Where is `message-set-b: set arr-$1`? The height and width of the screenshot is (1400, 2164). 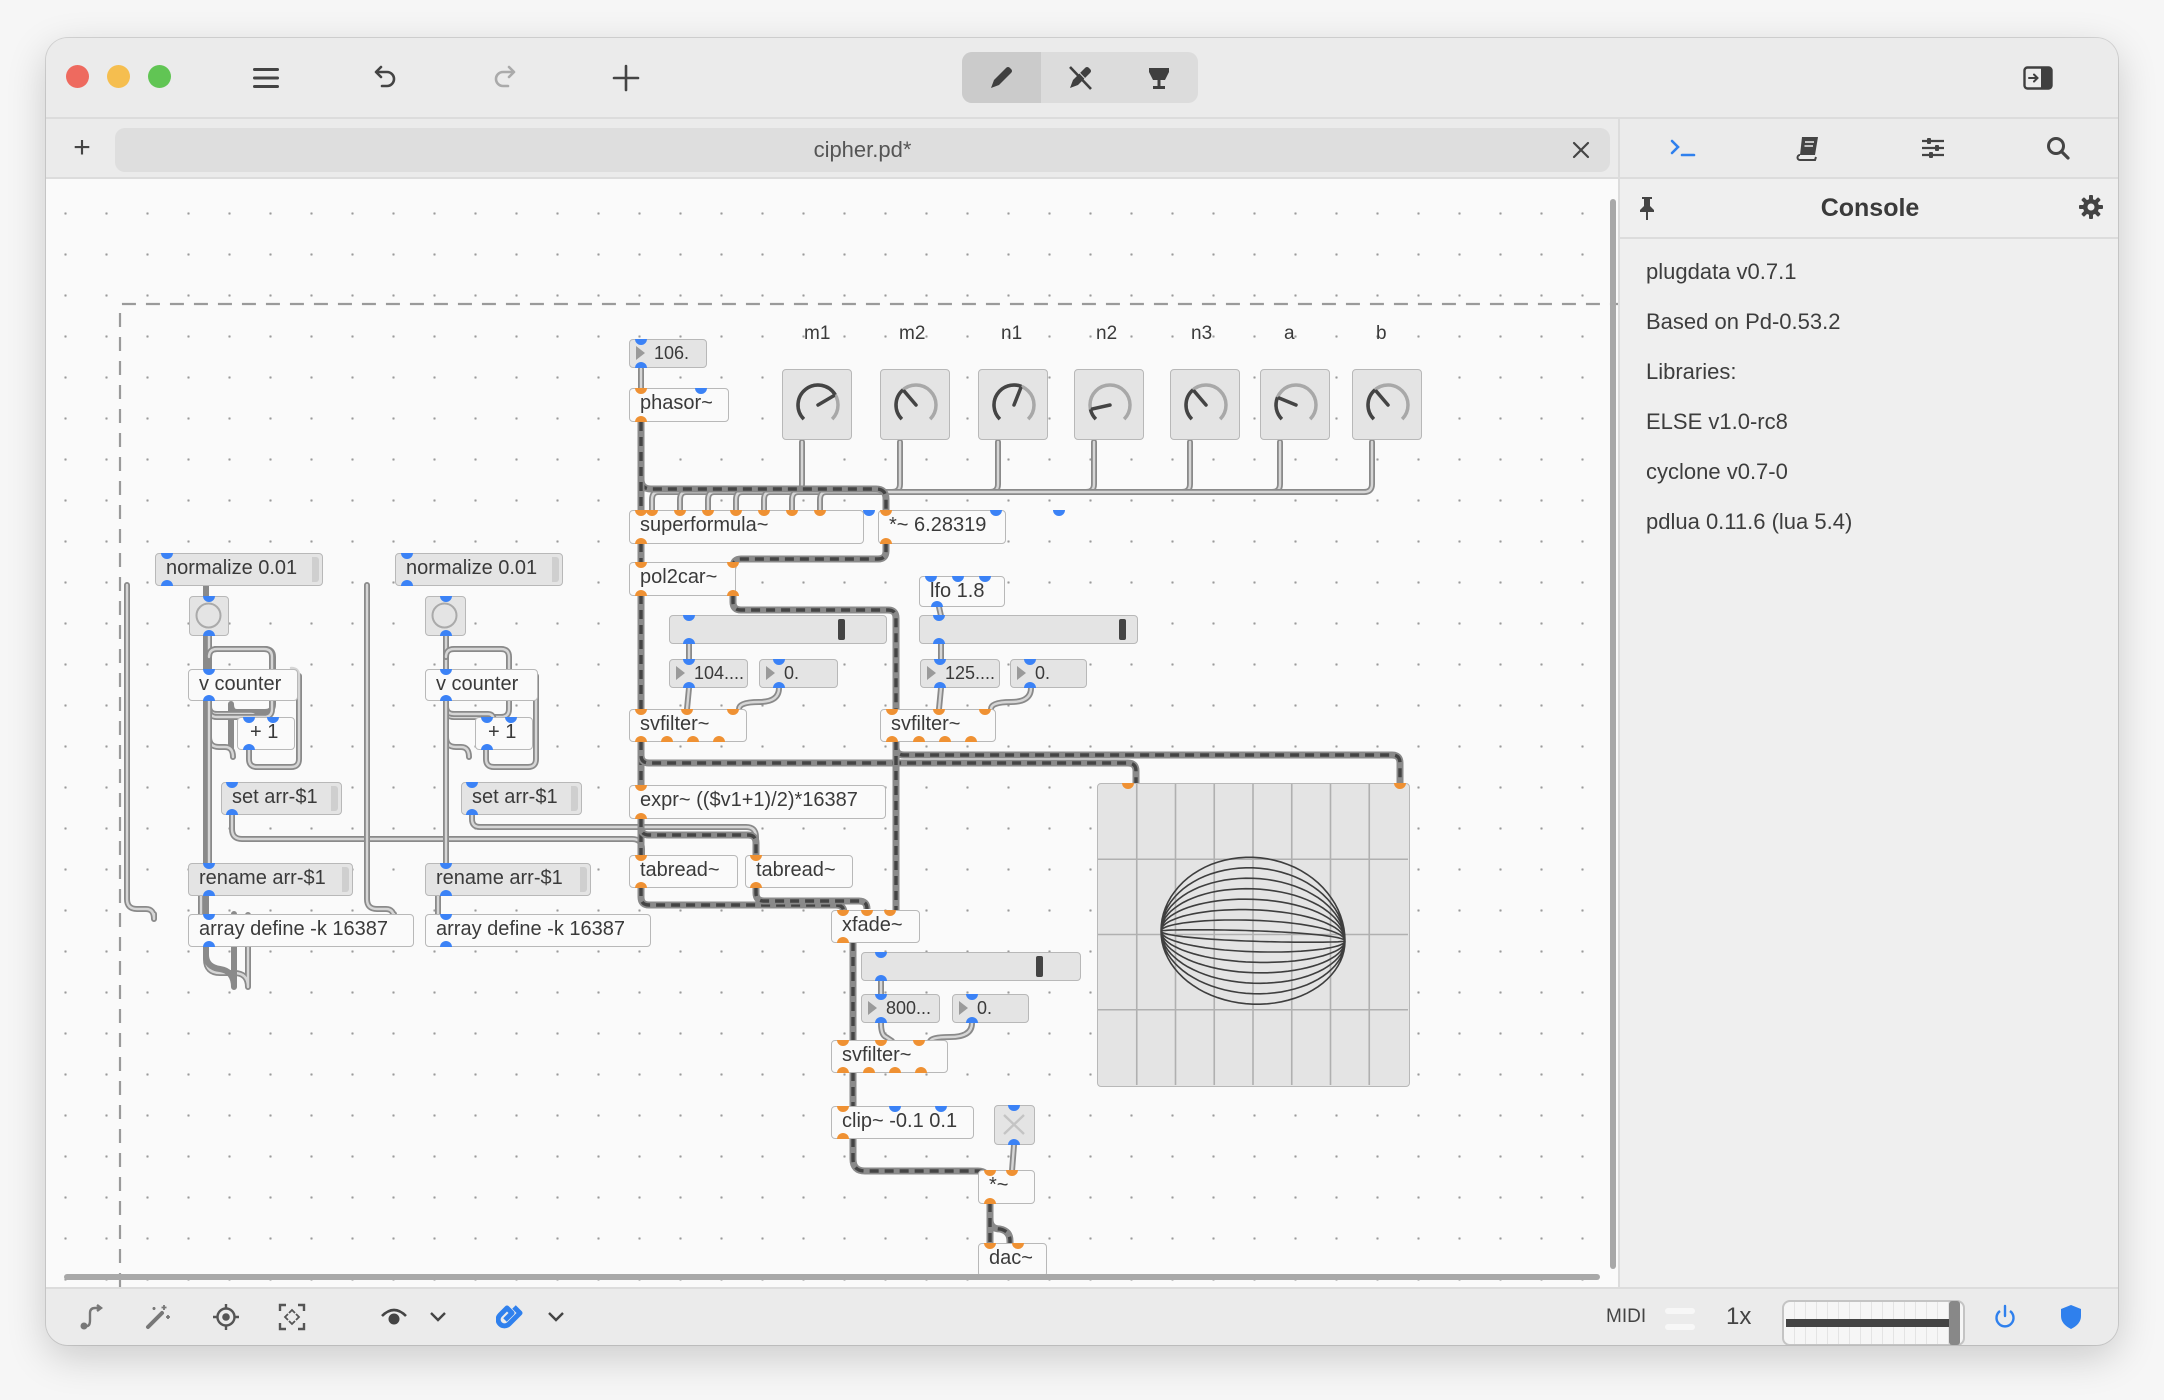 message-set-b: set arr-$1 is located at coordinates (521, 798).